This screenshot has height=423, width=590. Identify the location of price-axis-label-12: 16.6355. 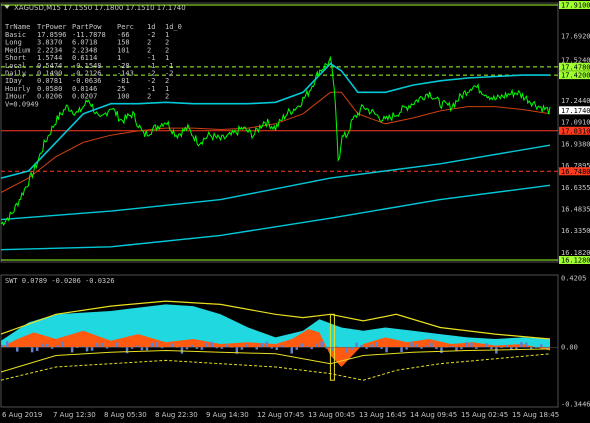
(575, 188).